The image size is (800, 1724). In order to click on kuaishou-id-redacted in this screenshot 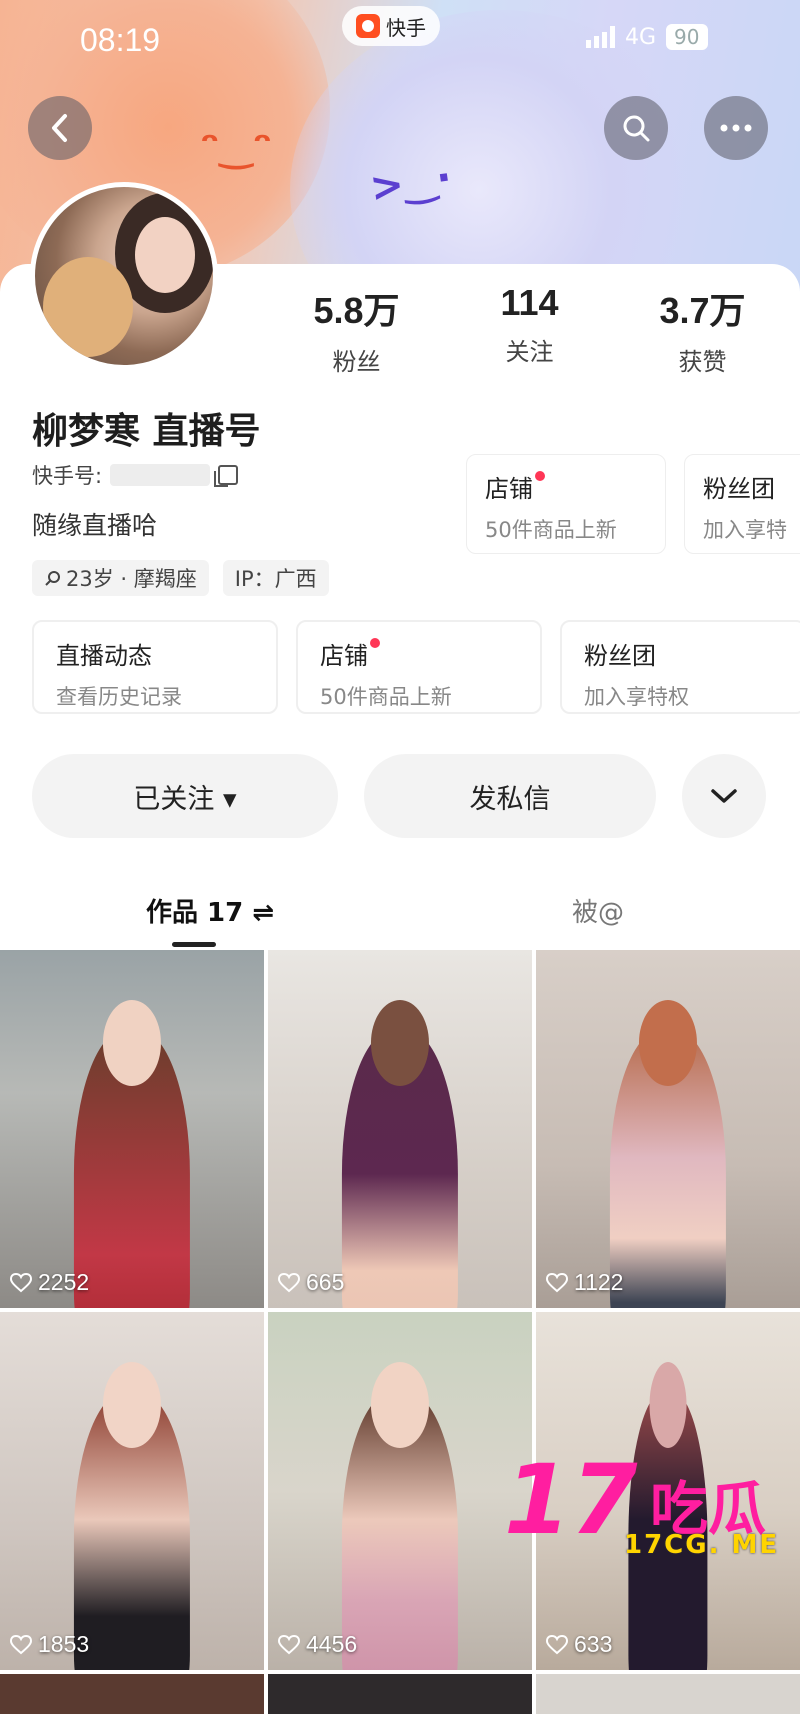, I will do `click(160, 475)`.